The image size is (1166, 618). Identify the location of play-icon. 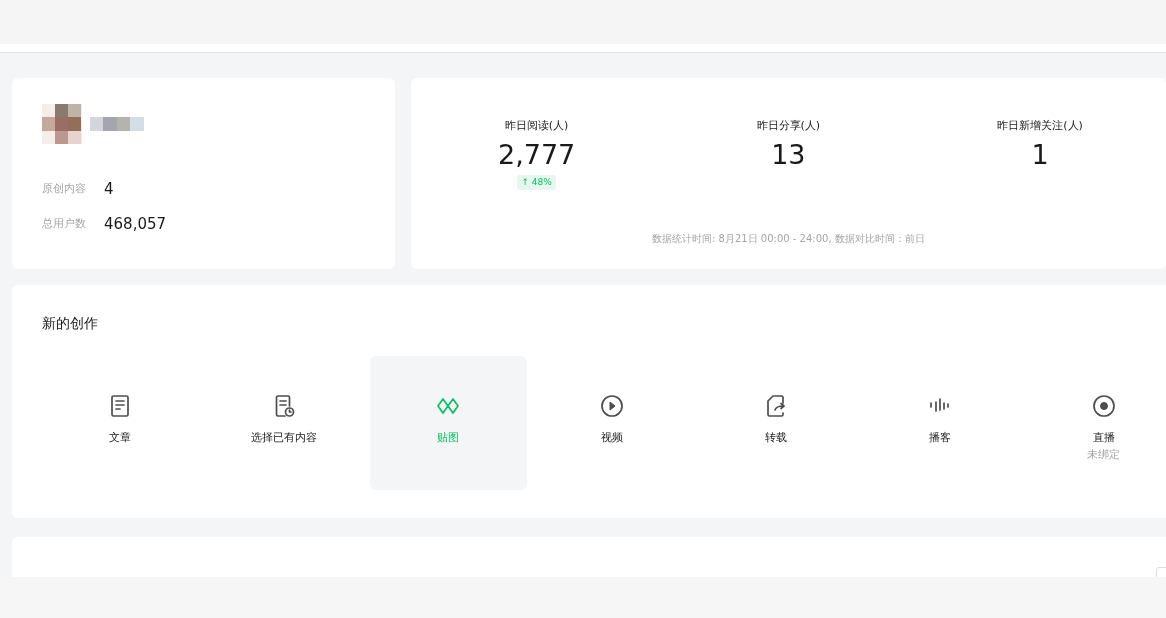
(612, 406).